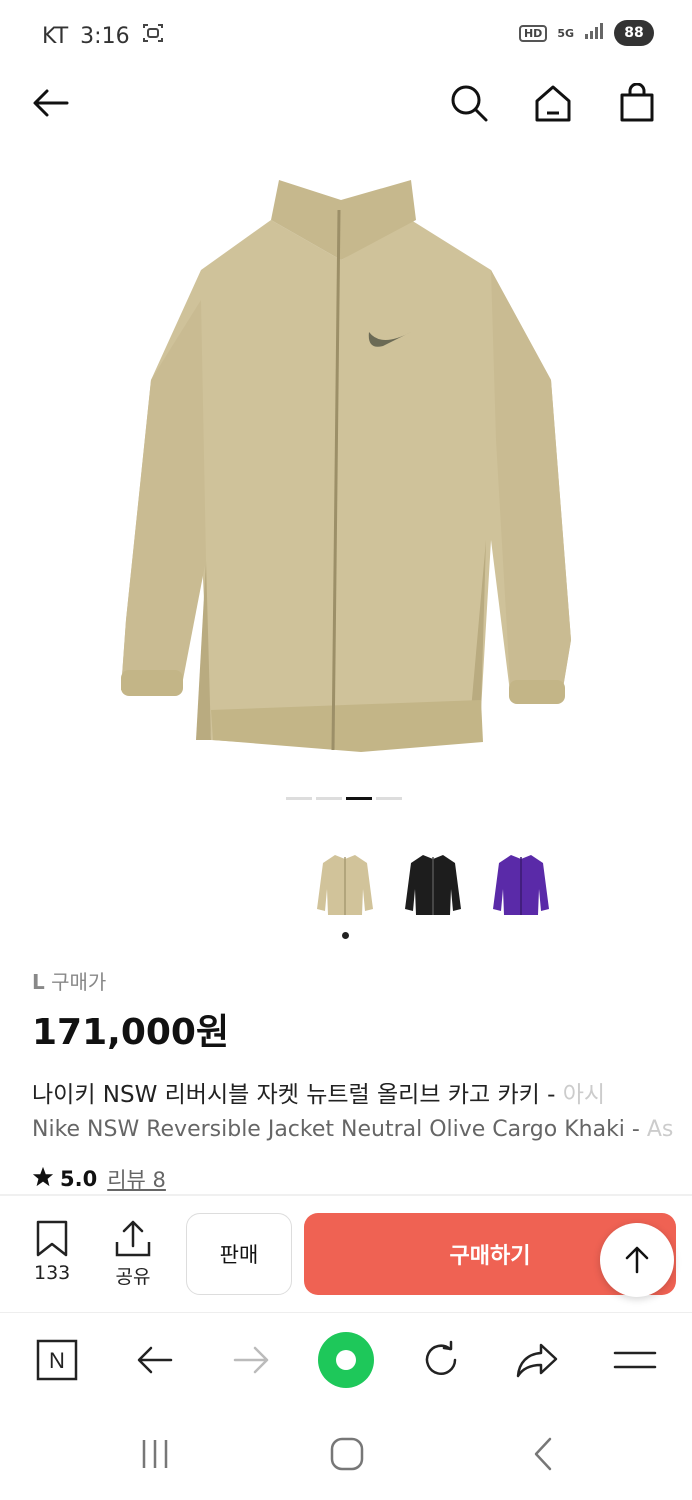  What do you see at coordinates (359, 798) in the screenshot?
I see `pager-dot-active` at bounding box center [359, 798].